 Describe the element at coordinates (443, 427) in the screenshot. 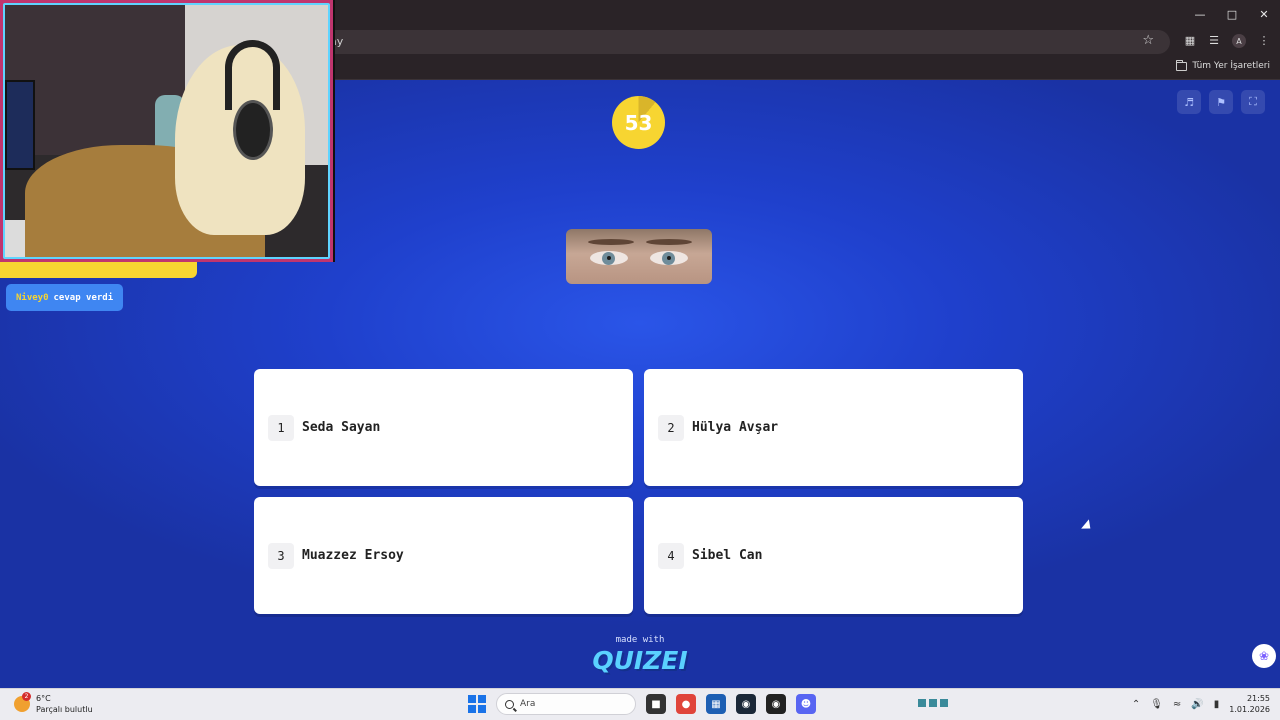

I see `answer-option-1: 1 Seda Sayan` at that location.